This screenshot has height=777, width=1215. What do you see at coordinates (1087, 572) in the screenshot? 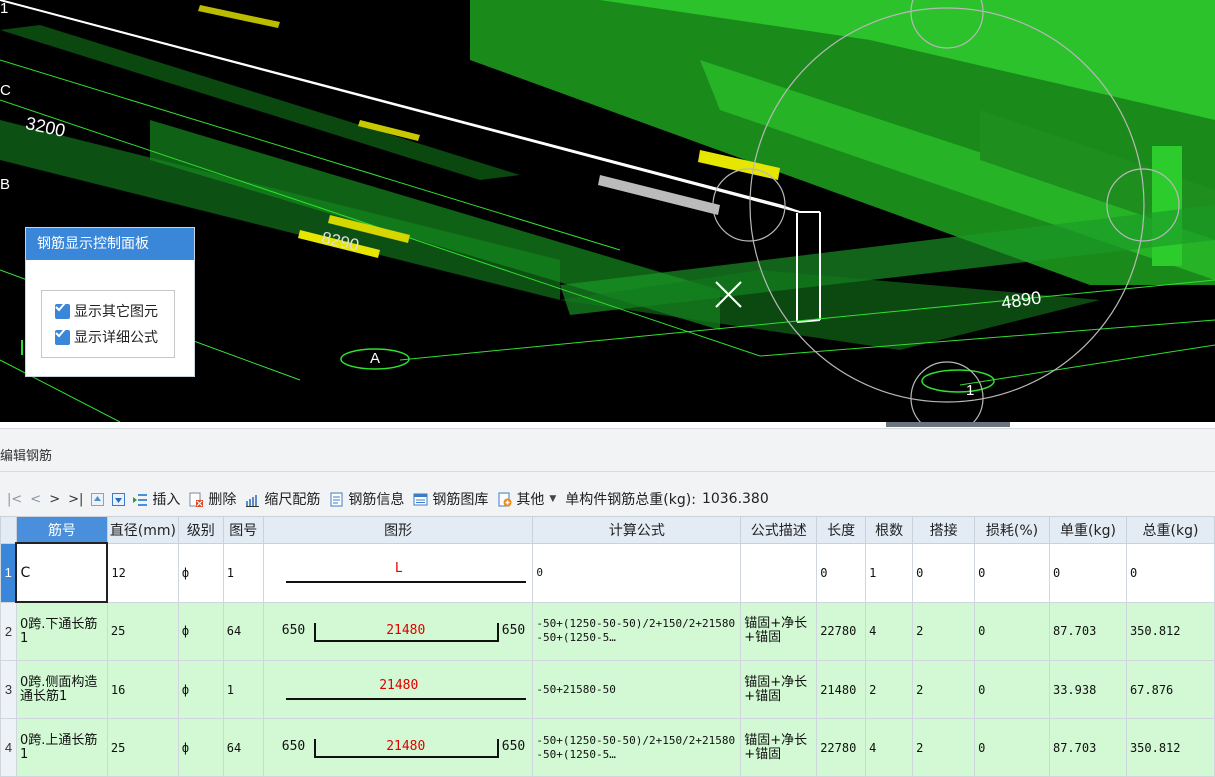
I see `unit-weight-cell: 0` at bounding box center [1087, 572].